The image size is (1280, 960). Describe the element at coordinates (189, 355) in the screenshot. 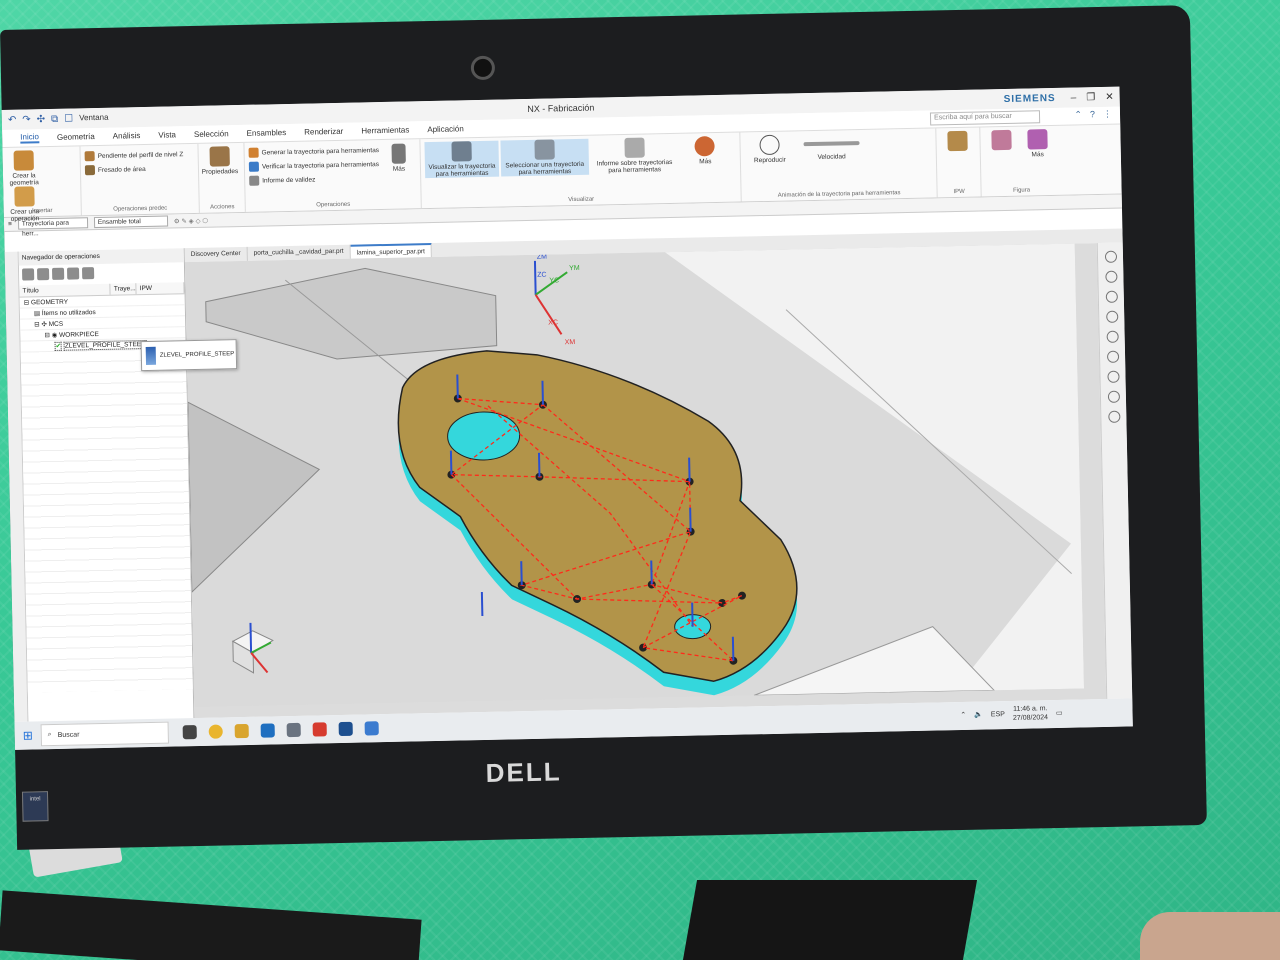

I see `tooltip: ZLEVEL_PROFILE_STEEP` at that location.